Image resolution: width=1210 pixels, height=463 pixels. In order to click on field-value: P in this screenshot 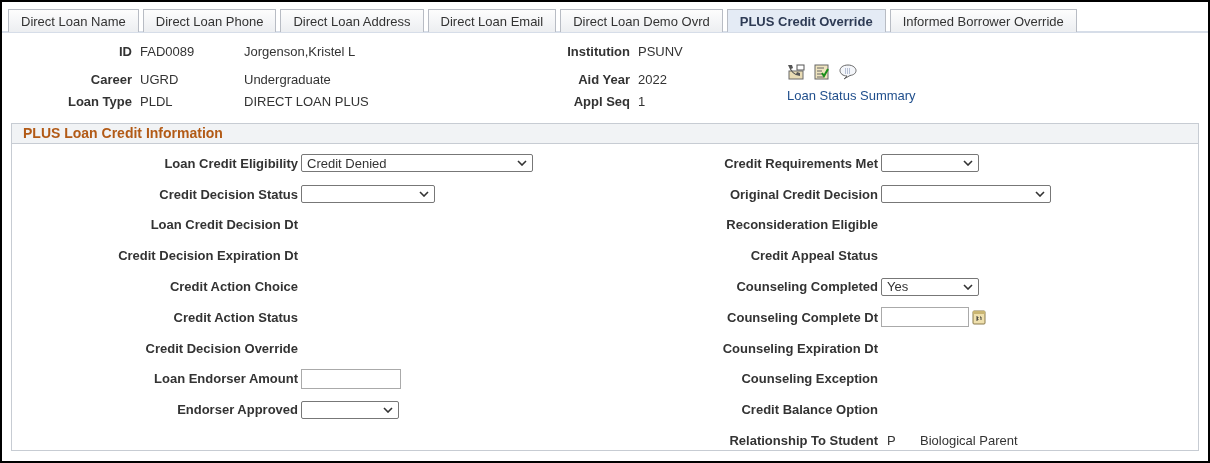, I will do `click(892, 441)`.